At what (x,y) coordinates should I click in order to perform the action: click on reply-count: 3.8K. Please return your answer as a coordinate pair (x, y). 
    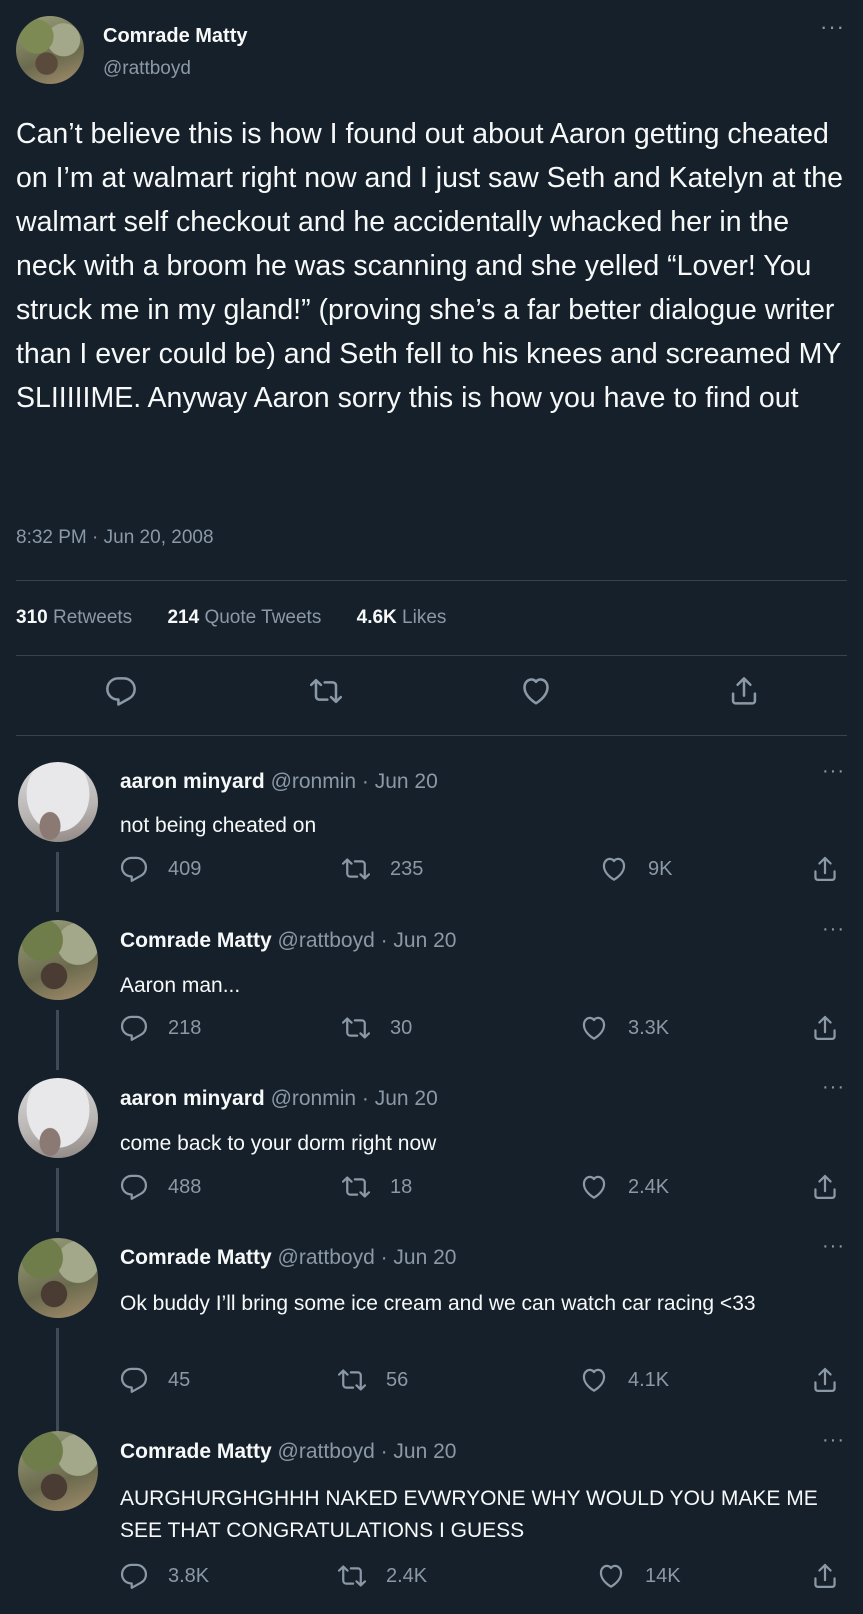
    Looking at the image, I should click on (189, 1575).